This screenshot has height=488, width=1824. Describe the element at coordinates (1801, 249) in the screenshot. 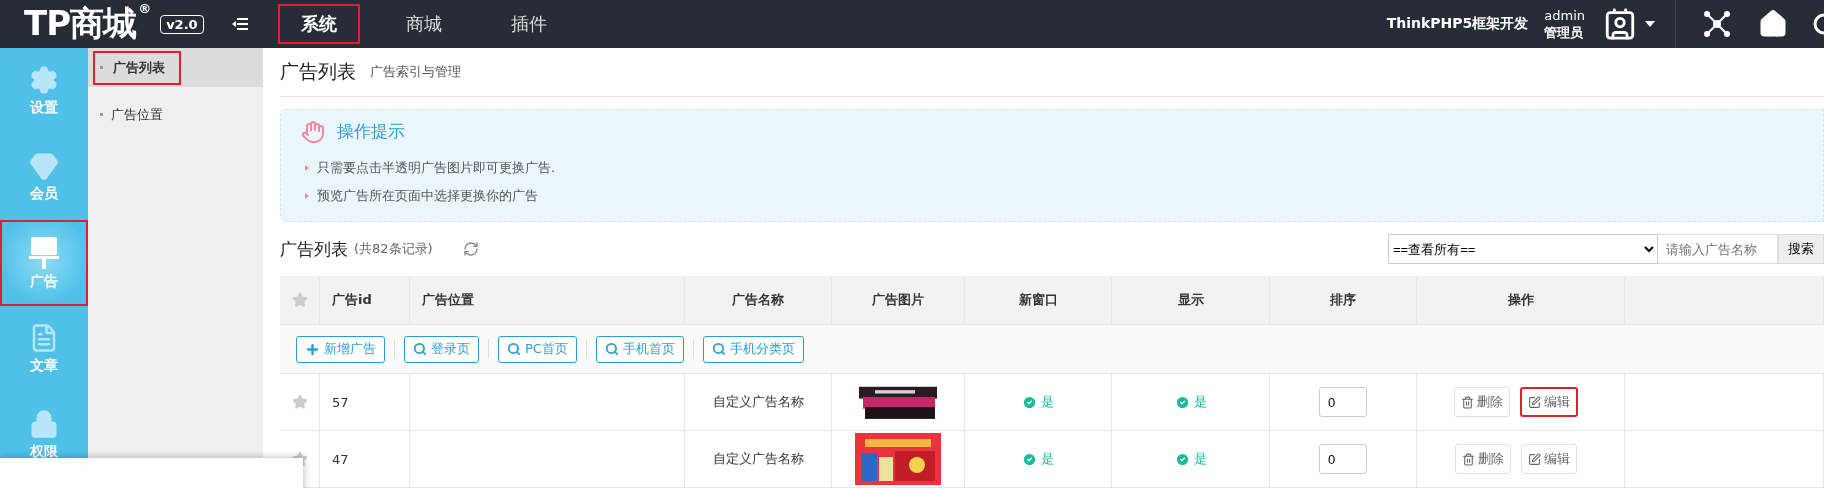

I see `search-button: 搜索` at that location.